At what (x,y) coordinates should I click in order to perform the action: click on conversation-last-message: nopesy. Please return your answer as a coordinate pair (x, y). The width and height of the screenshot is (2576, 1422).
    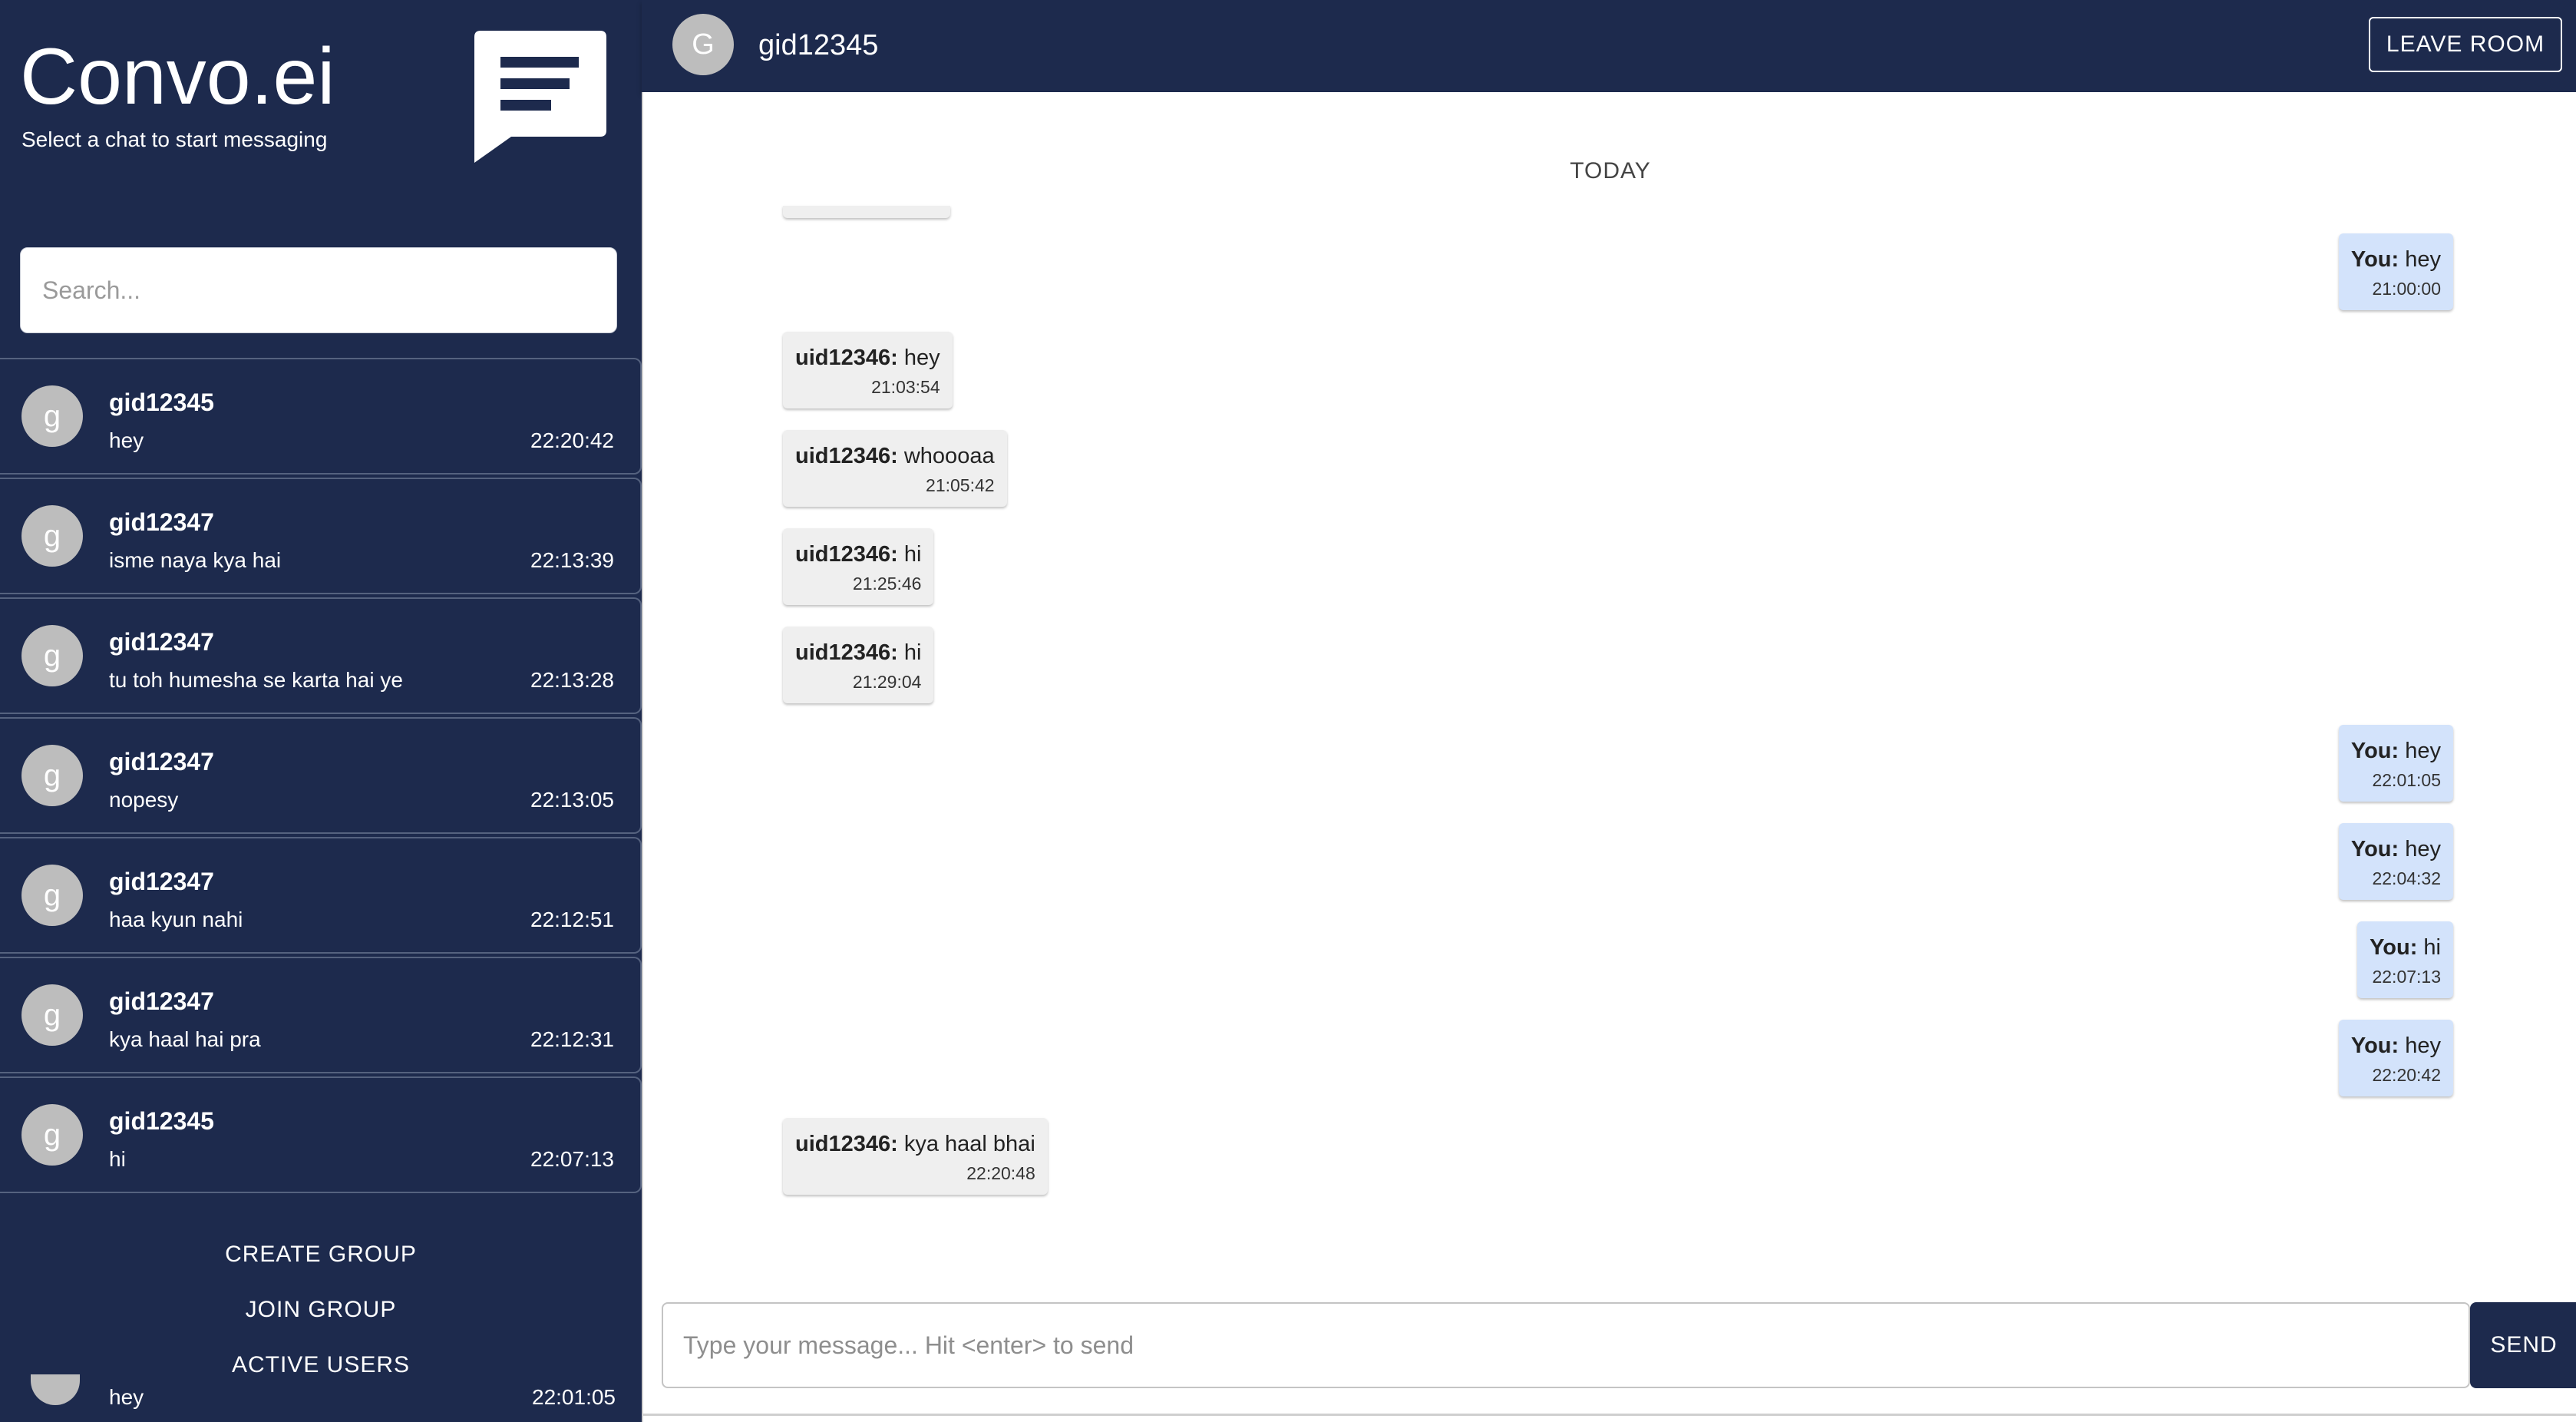
    Looking at the image, I should click on (144, 800).